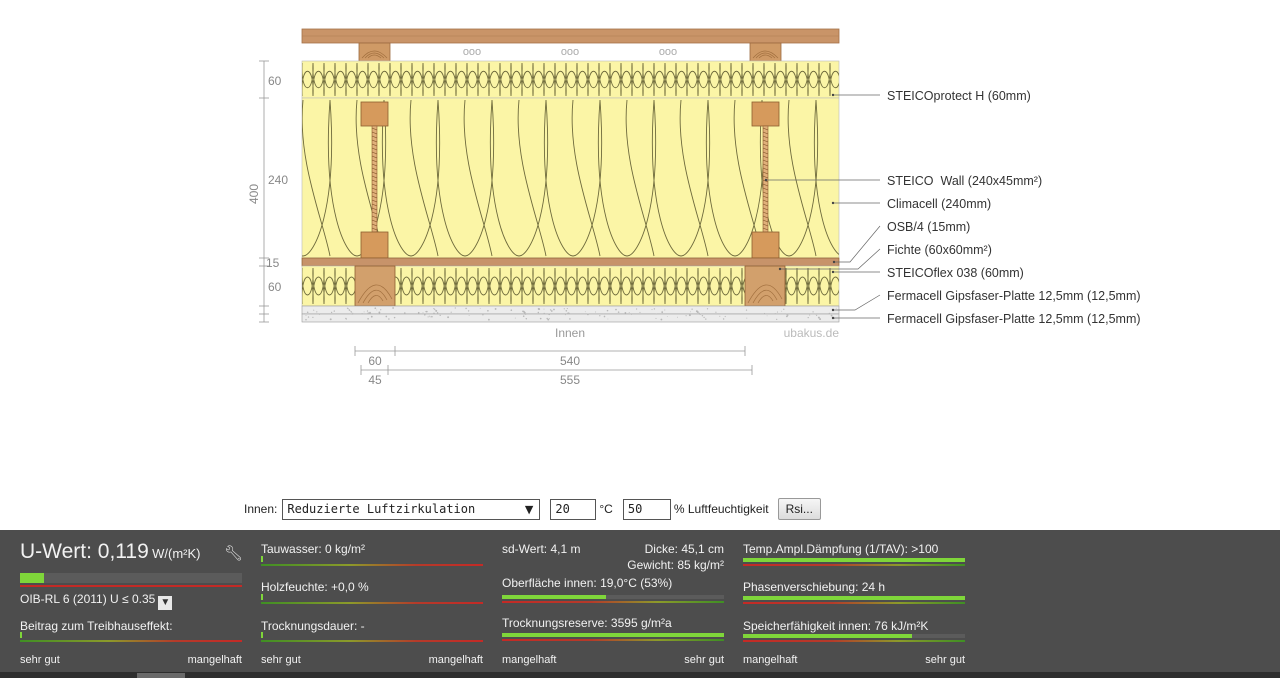  I want to click on dim-bottom-60: 60, so click(375, 361).